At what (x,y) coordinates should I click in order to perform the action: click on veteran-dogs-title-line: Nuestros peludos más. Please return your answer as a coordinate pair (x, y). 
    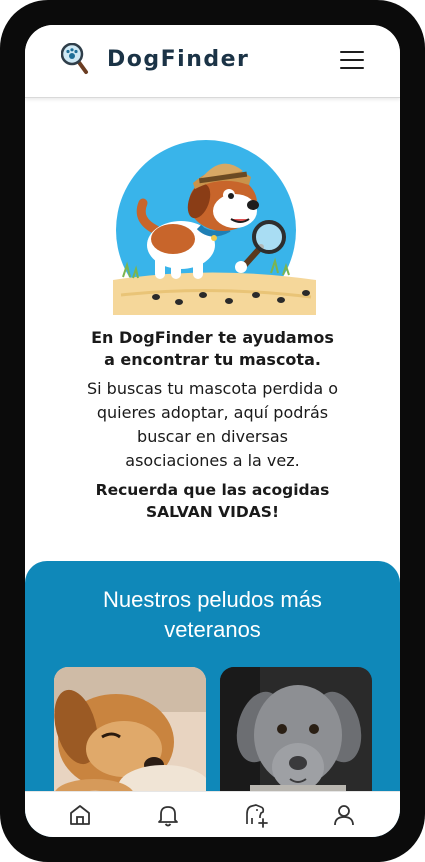
    Looking at the image, I should click on (212, 599).